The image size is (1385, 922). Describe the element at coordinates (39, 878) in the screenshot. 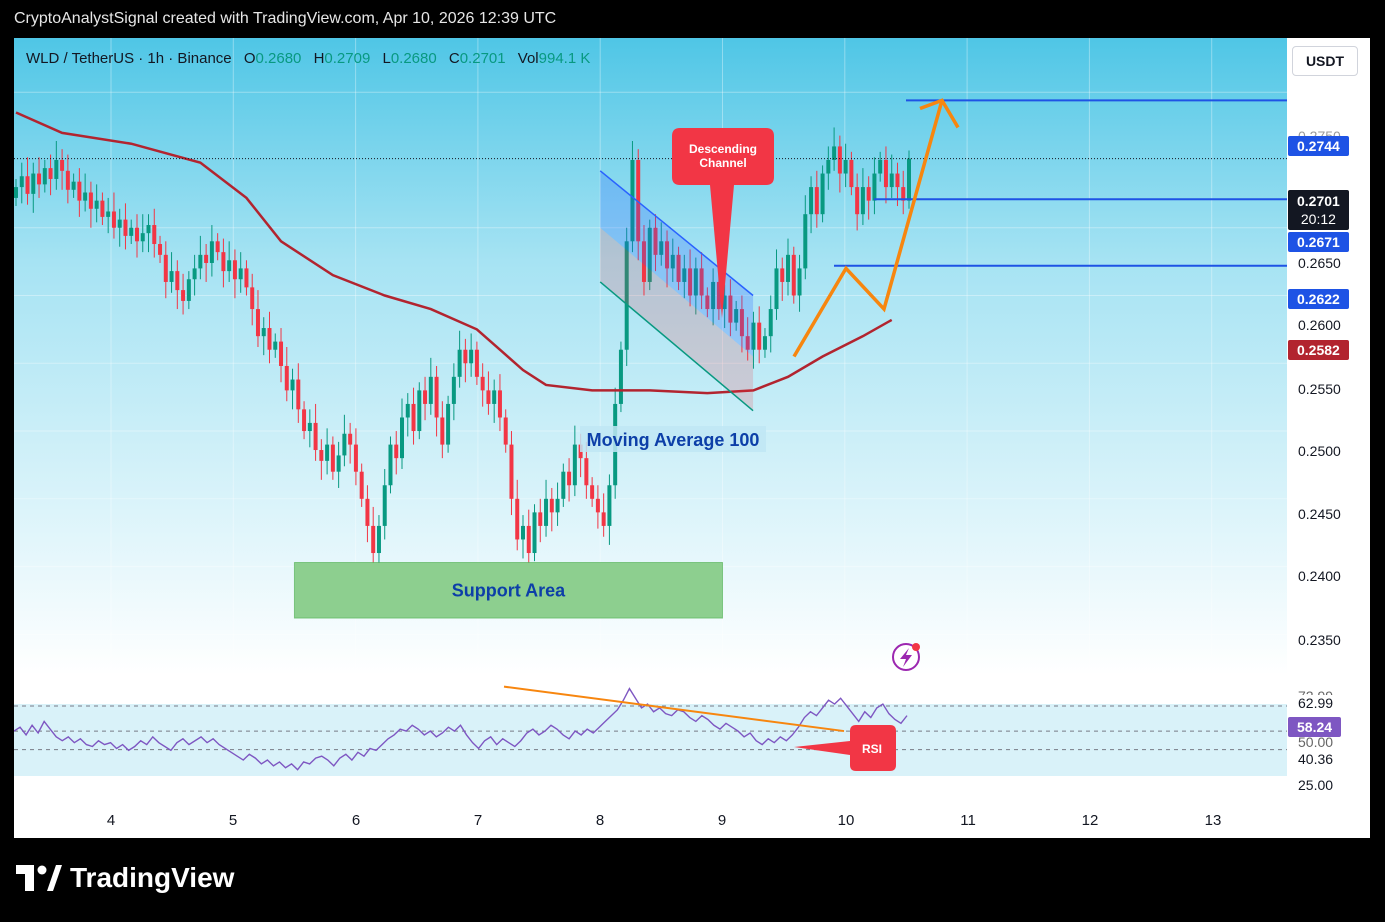

I see `tradingview-logo-icon` at that location.